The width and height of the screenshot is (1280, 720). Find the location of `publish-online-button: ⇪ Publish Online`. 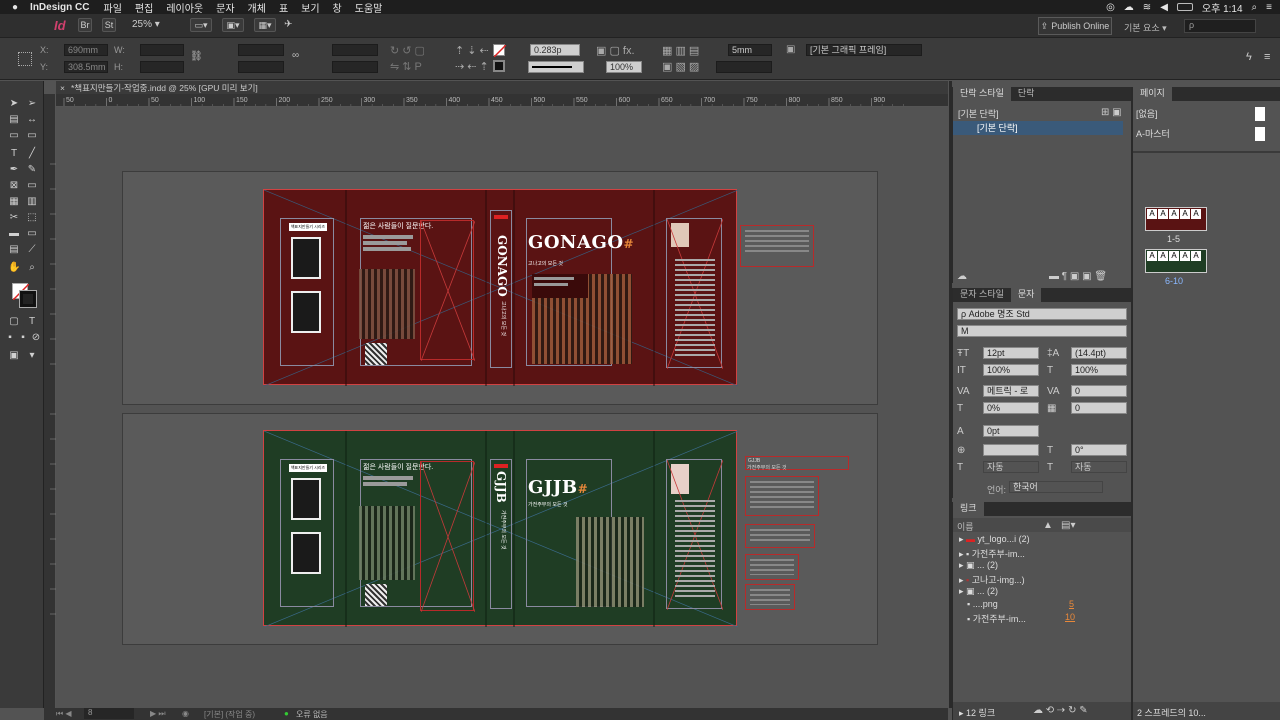

publish-online-button: ⇪ Publish Online is located at coordinates (1075, 26).